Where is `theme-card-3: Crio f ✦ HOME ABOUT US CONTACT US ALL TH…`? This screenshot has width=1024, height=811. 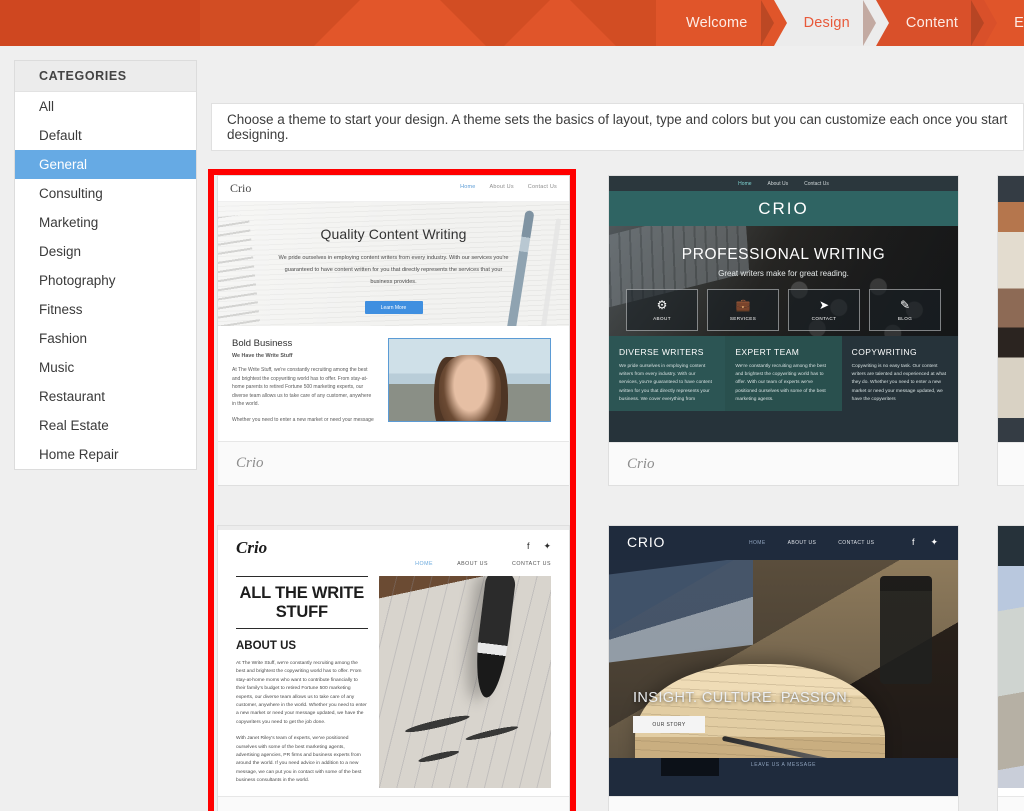 theme-card-3: Crio f ✦ HOME ABOUT US CONTACT US ALL TH… is located at coordinates (393, 668).